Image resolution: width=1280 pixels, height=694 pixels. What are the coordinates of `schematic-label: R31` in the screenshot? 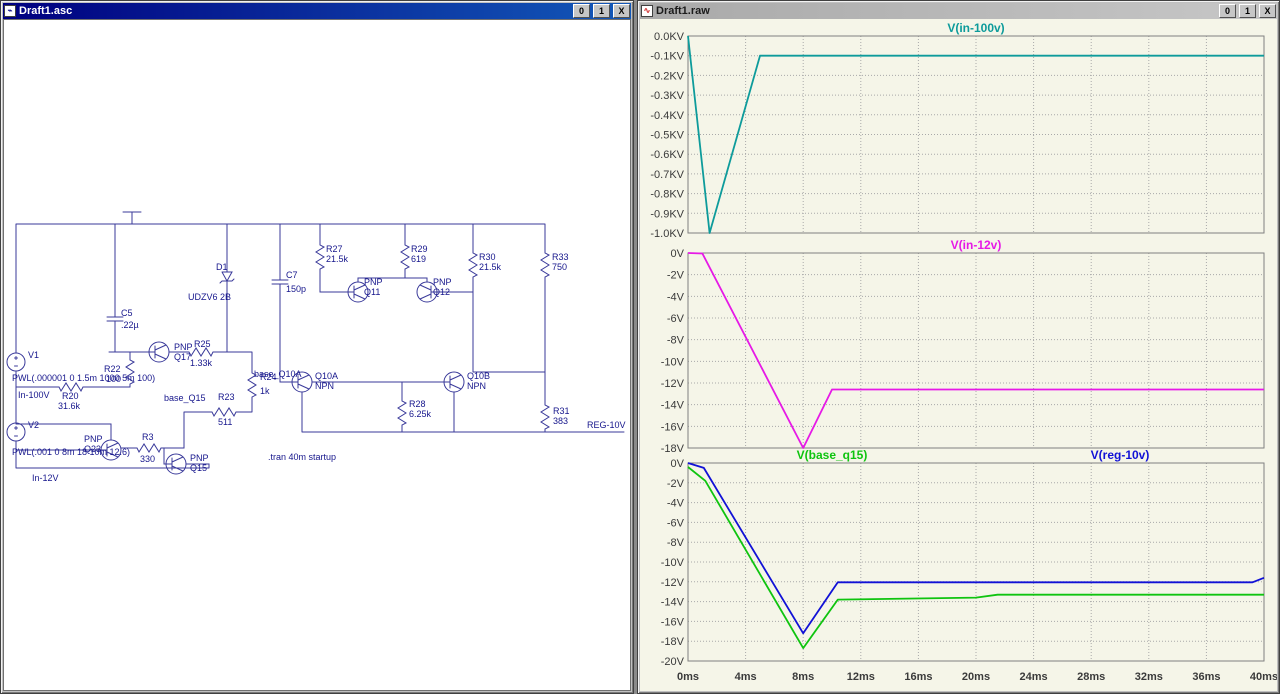 It's located at (561, 411).